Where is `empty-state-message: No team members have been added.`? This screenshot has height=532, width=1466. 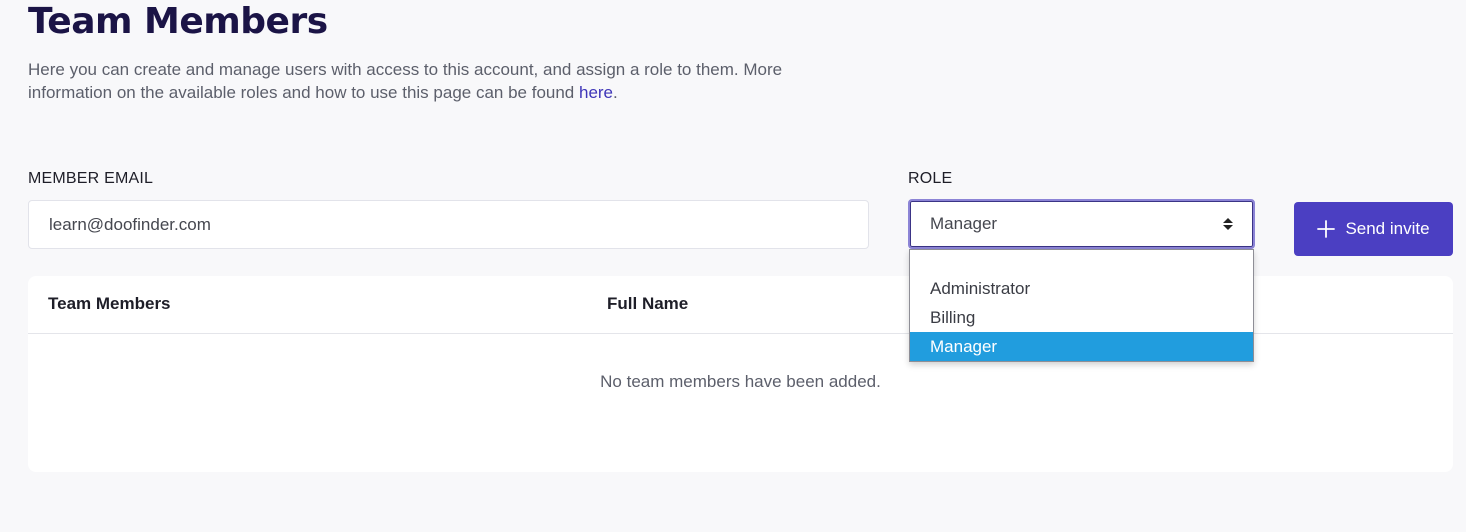
empty-state-message: No team members have been added. is located at coordinates (740, 381).